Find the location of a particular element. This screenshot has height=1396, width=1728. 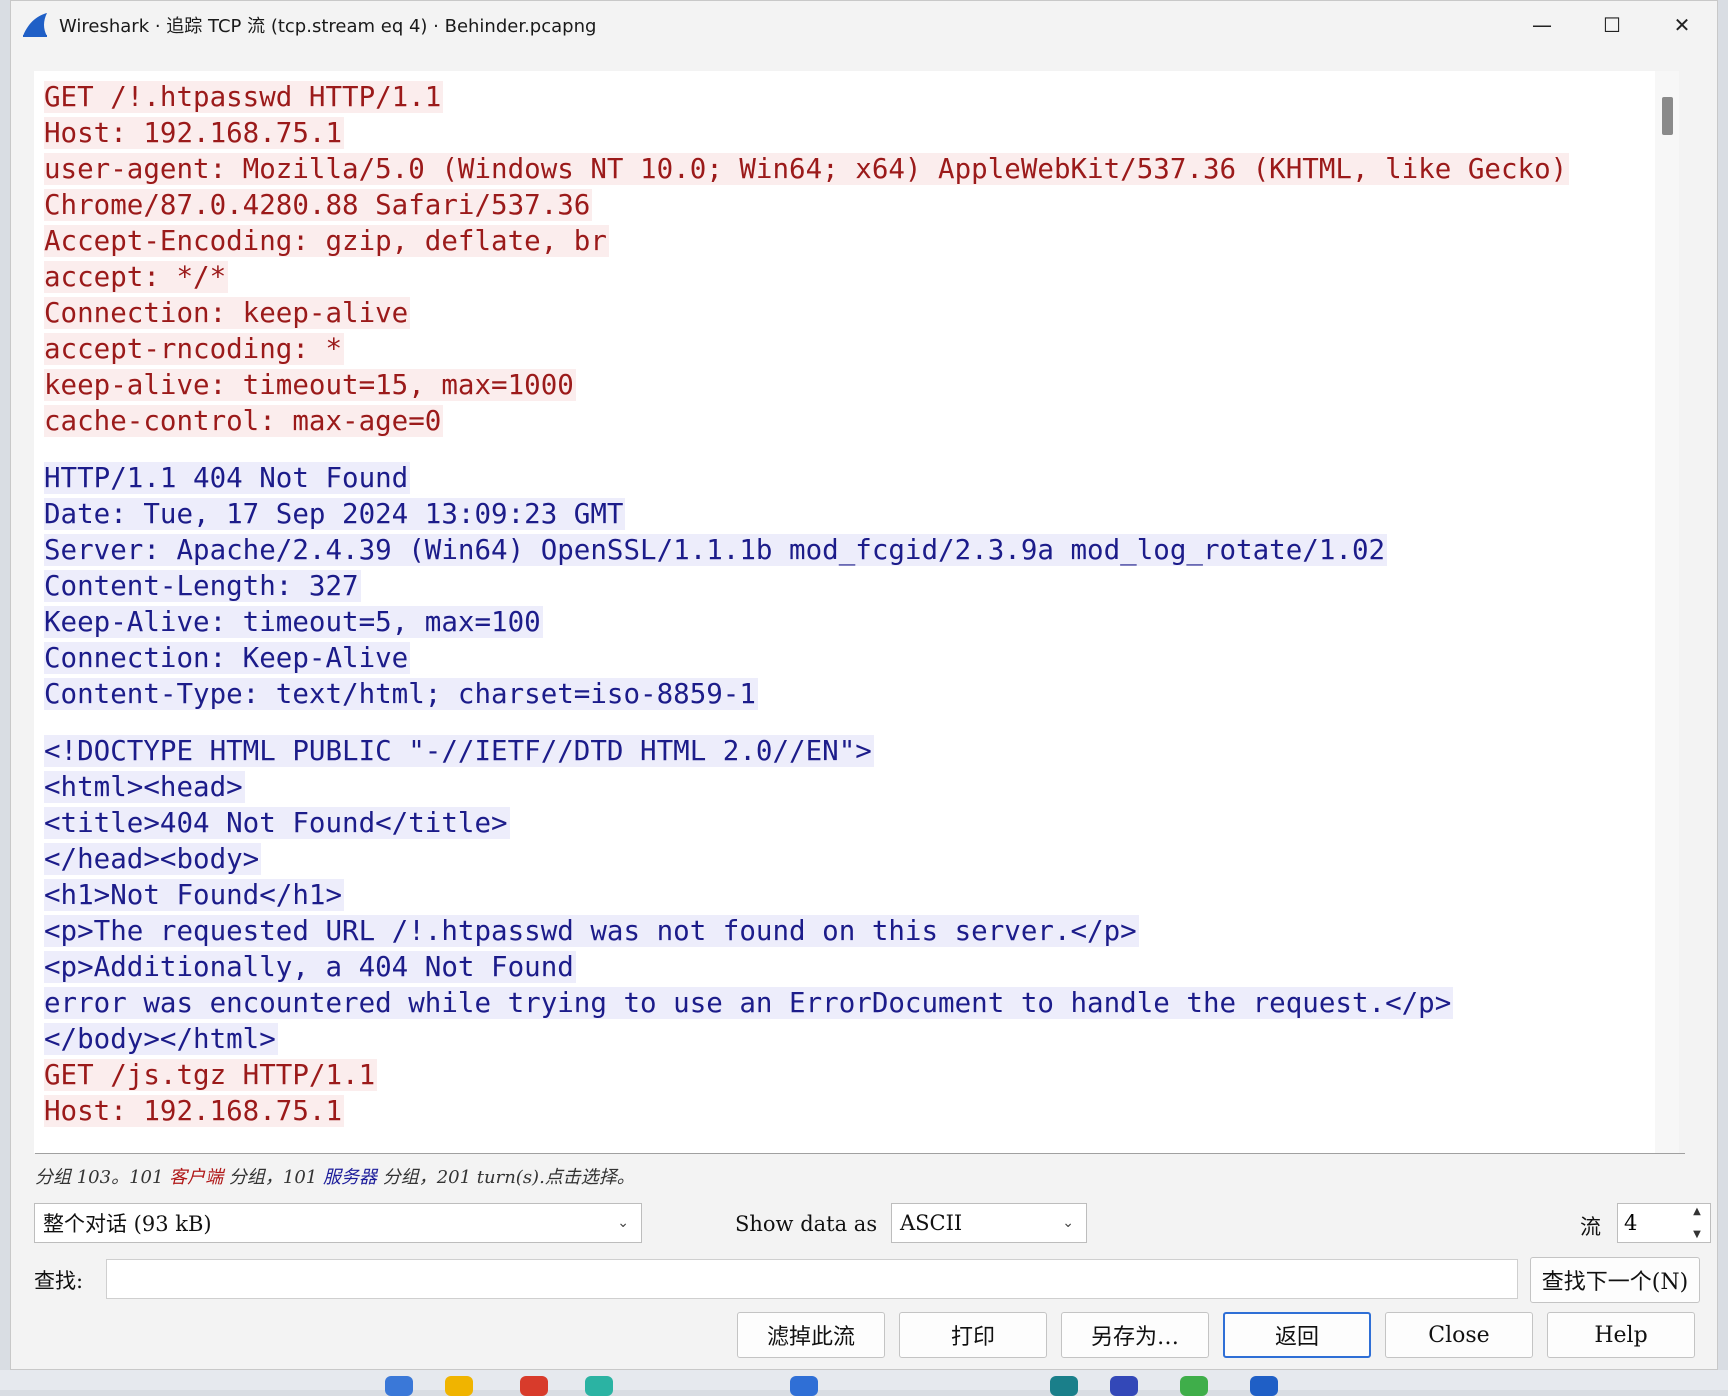

back-button: 返回 is located at coordinates (1297, 1335).